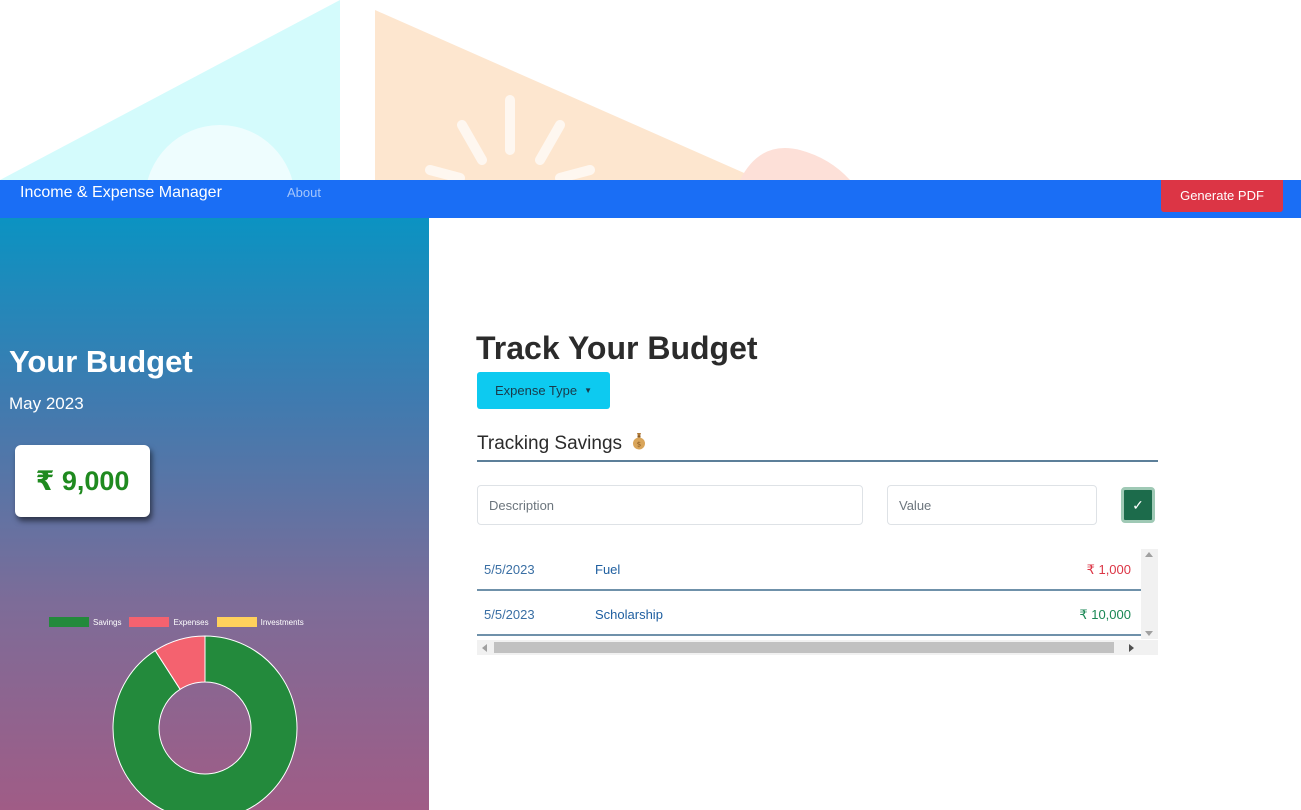  I want to click on legend-item-savings: Savings, so click(85, 622).